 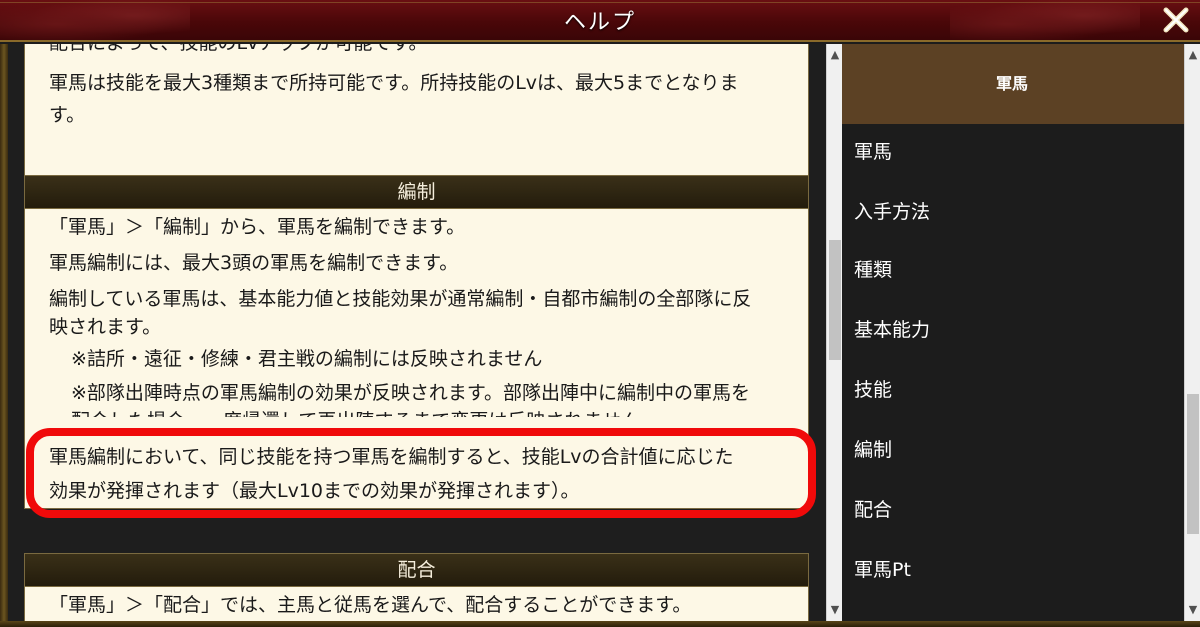 I want to click on sidebar-item-skills: 技能, so click(x=1013, y=390).